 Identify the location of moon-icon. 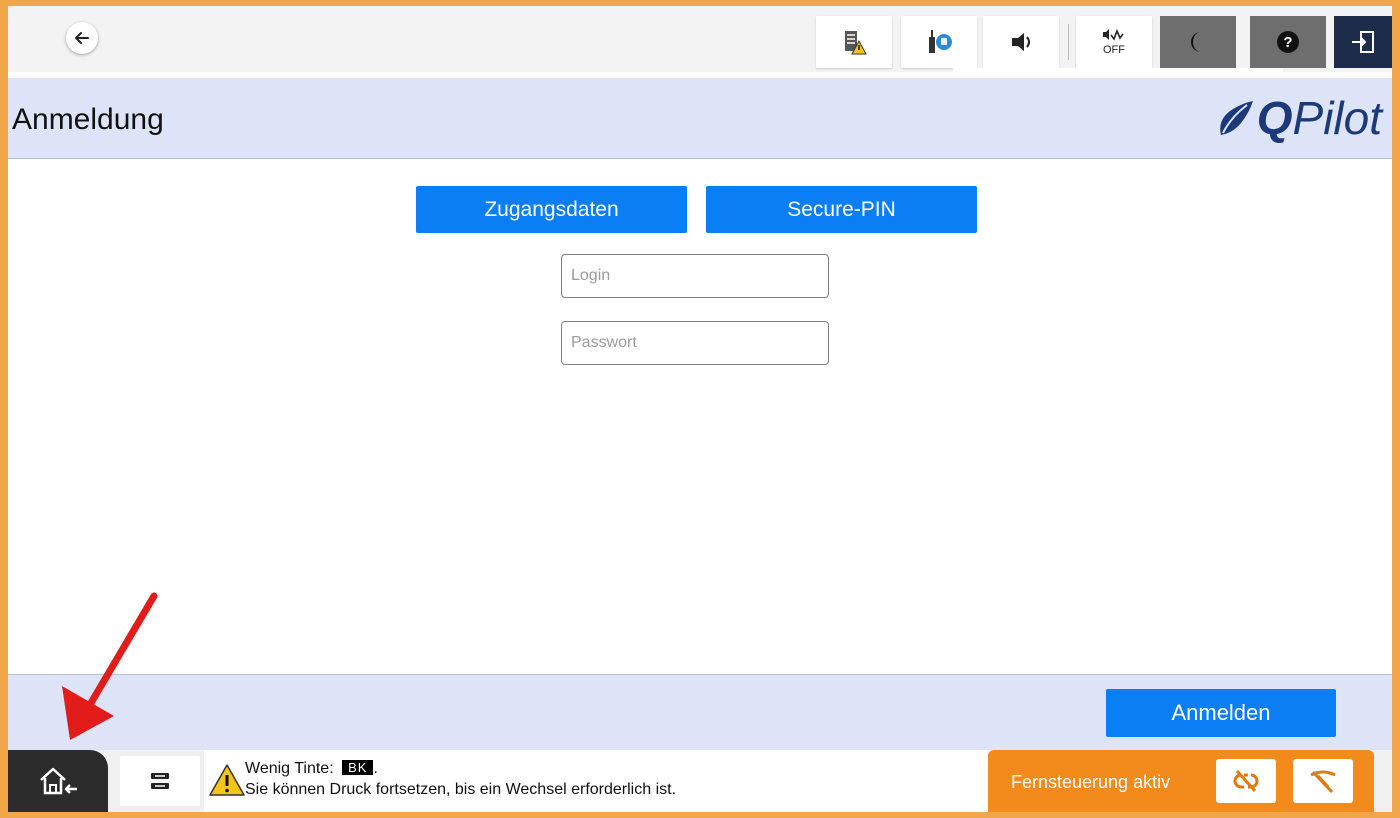
(1196, 42).